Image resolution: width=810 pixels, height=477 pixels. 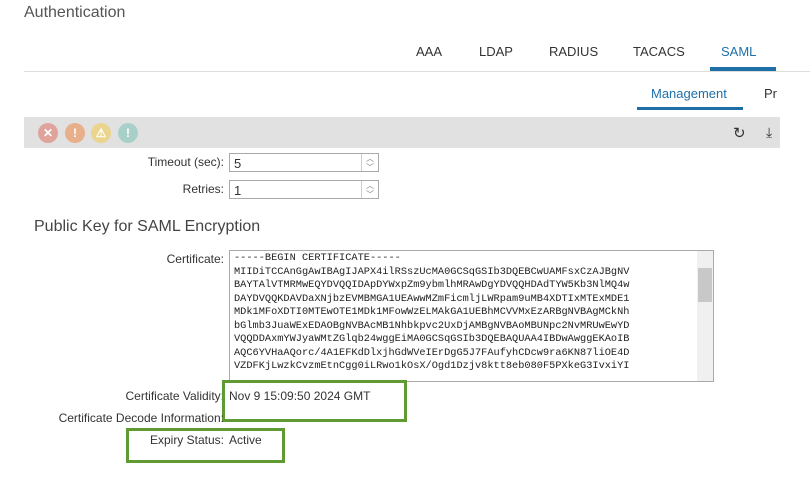 What do you see at coordinates (739, 133) in the screenshot?
I see `refresh-icon: ↻` at bounding box center [739, 133].